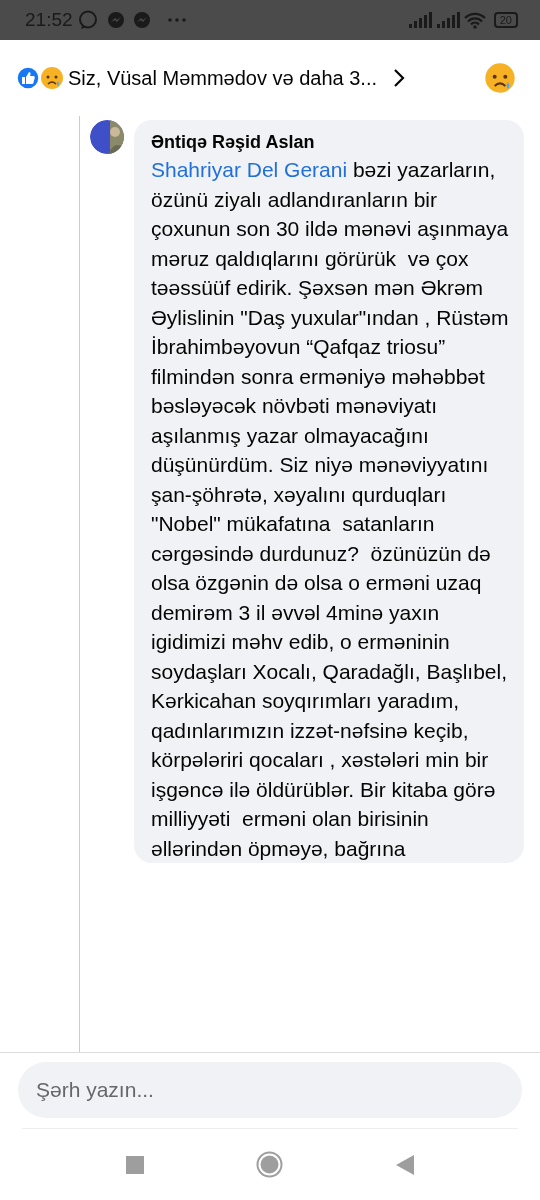 Image resolution: width=540 pixels, height=1200 pixels. I want to click on more-icon, so click(176, 20).